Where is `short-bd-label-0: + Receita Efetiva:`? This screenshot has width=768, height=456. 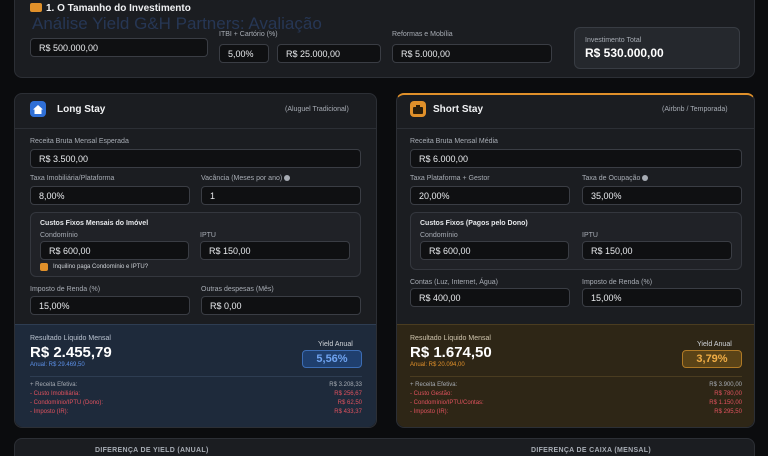 short-bd-label-0: + Receita Efetiva: is located at coordinates (434, 385).